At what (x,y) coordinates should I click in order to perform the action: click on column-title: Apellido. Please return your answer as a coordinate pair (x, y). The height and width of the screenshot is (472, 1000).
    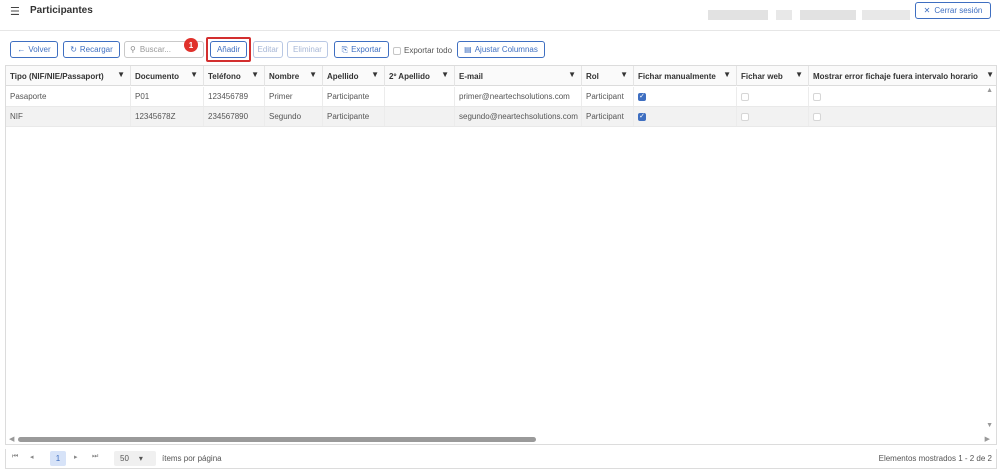
    Looking at the image, I should click on (343, 76).